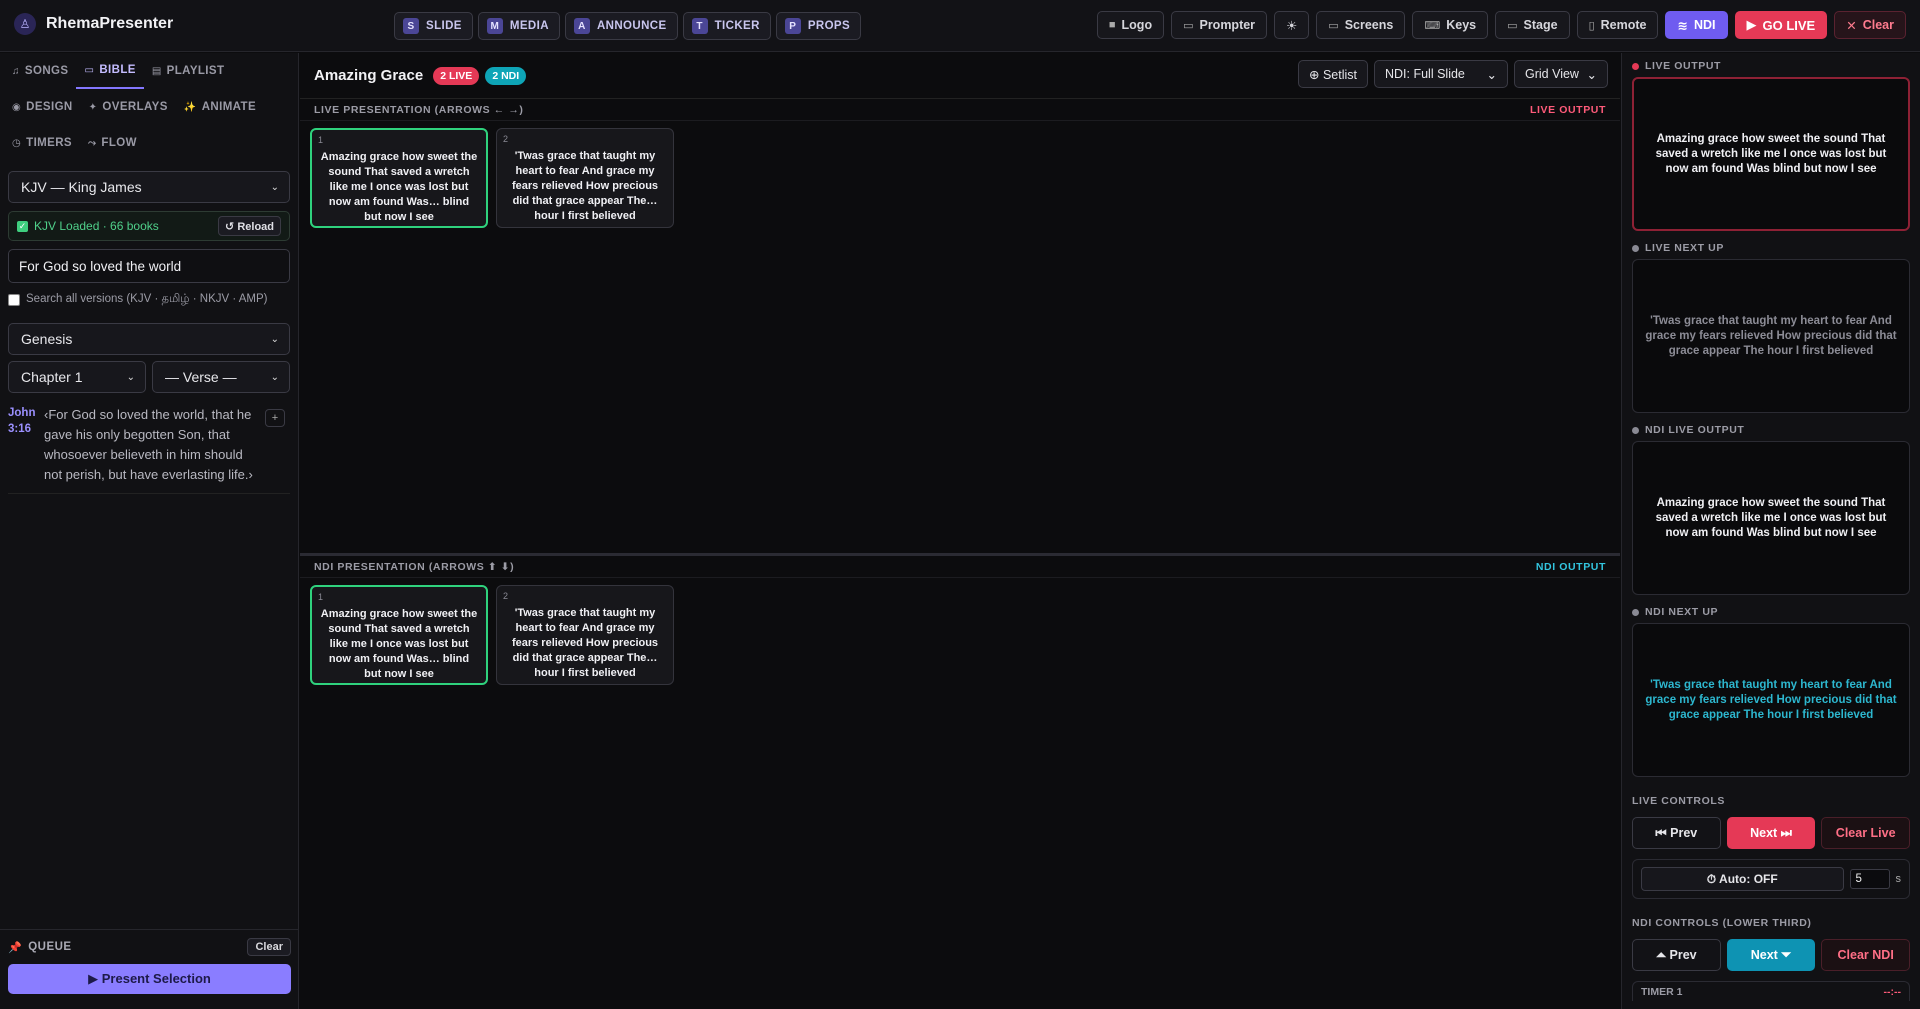  I want to click on tab-design: ◉ DESIGN, so click(42, 107).